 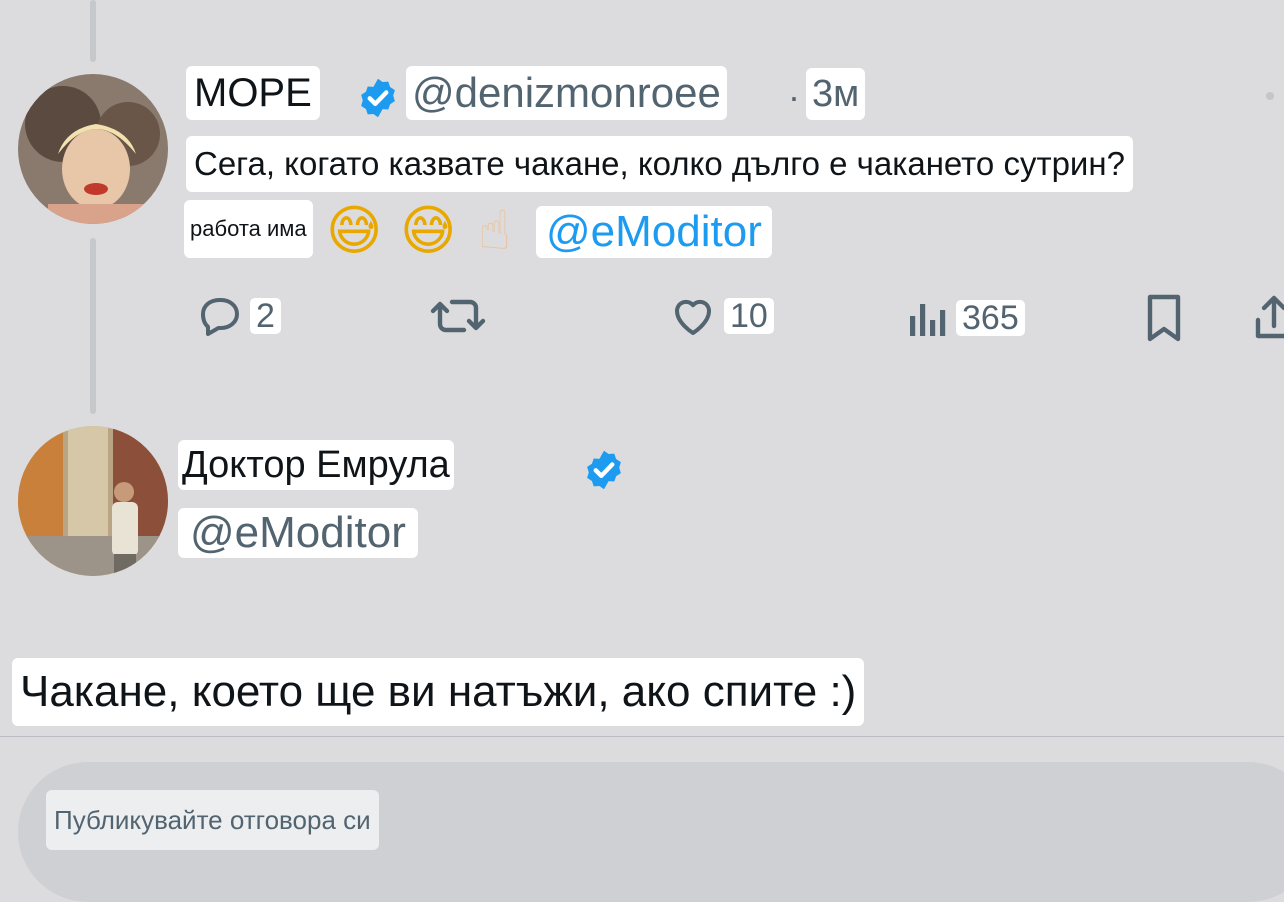 I want to click on post-text-prefix: работа има, so click(x=248, y=229).